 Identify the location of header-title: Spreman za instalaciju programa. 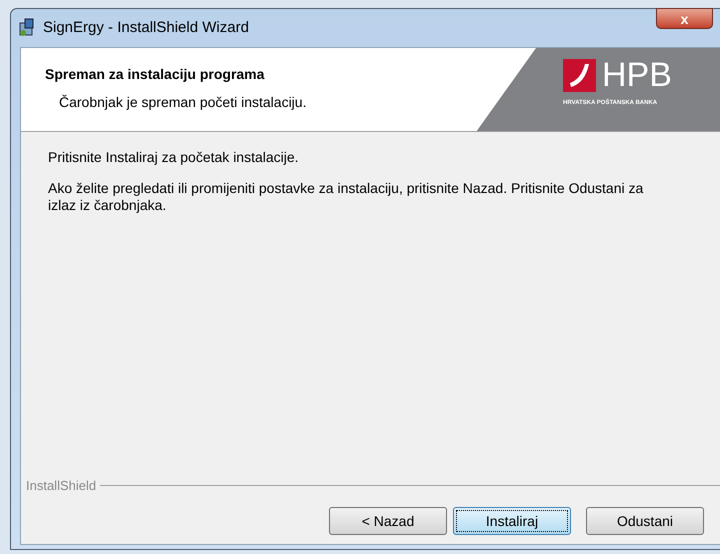
(155, 74).